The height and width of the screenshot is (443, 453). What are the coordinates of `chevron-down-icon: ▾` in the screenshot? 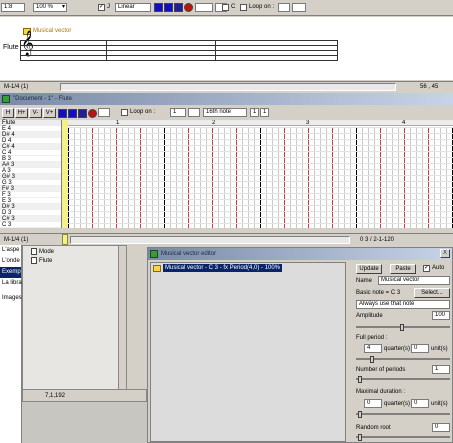 It's located at (63, 6).